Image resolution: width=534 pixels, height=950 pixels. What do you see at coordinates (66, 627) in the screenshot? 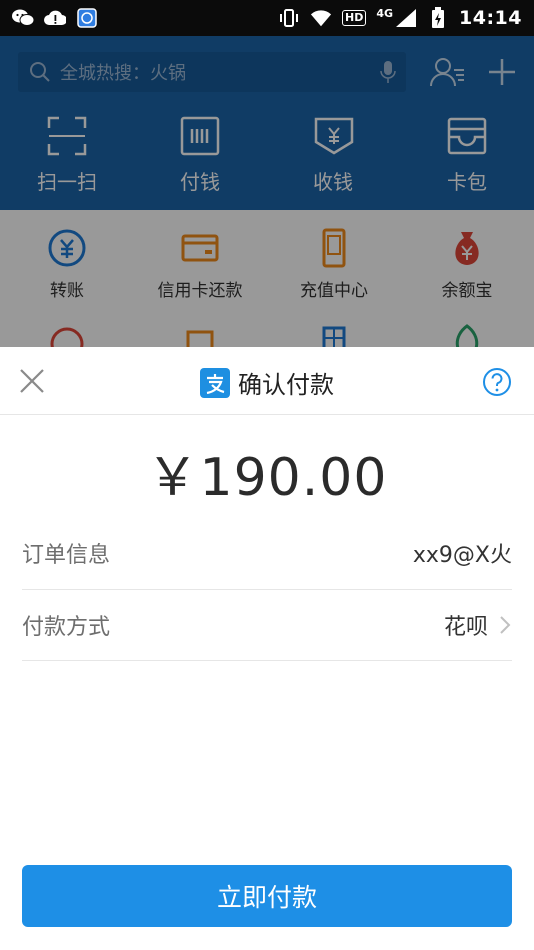
I see `payment-method-label: 付款方式` at bounding box center [66, 627].